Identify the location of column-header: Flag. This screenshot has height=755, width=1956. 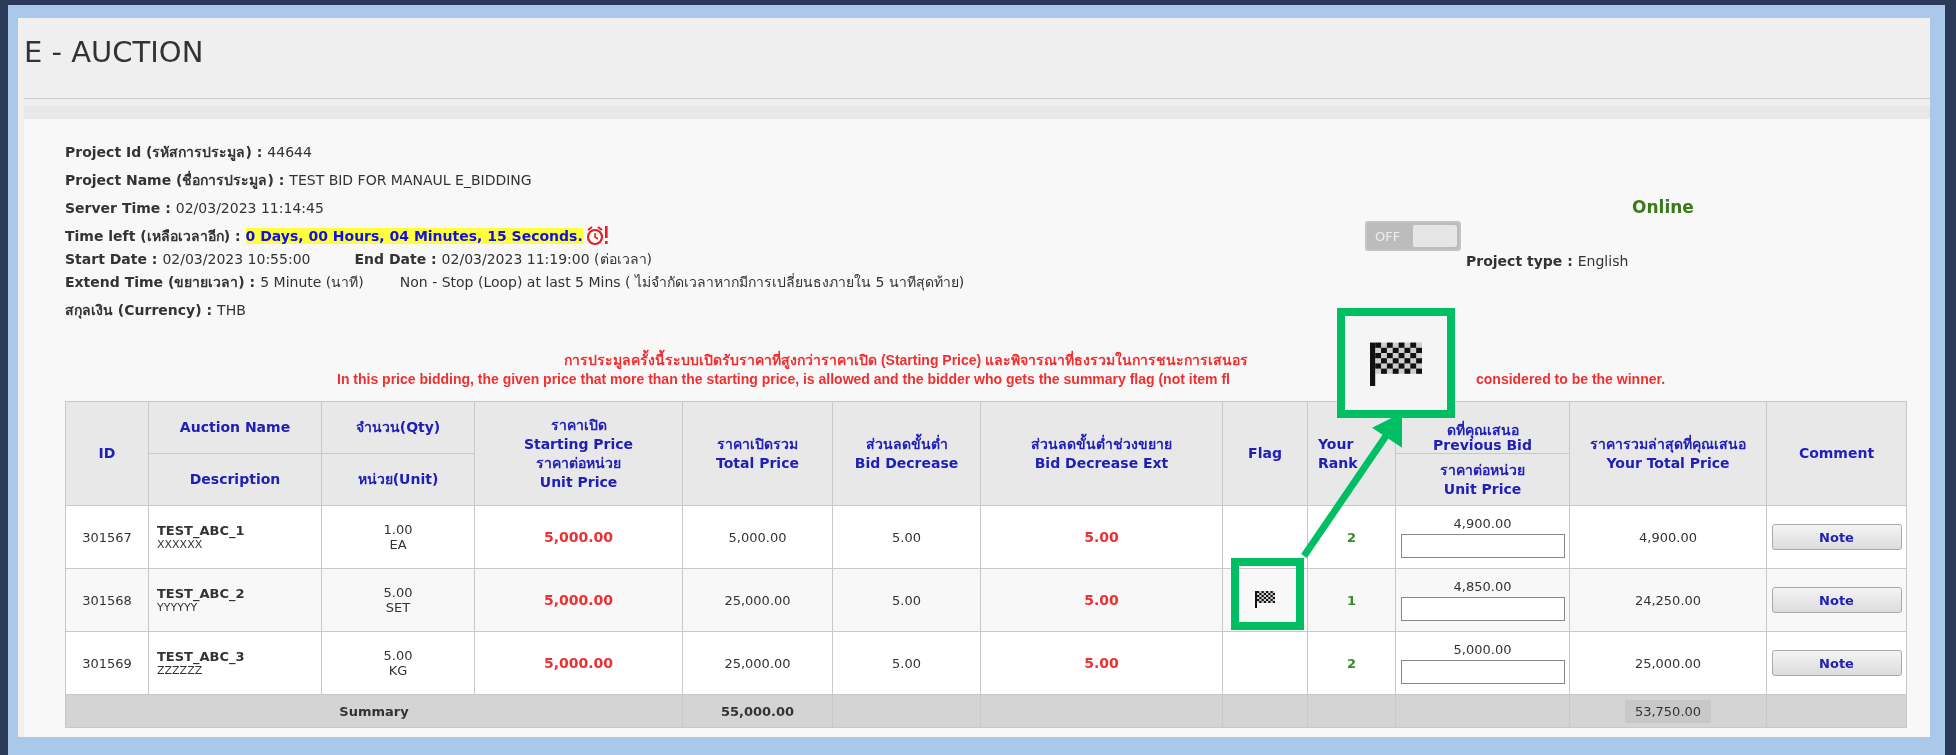
(1265, 453).